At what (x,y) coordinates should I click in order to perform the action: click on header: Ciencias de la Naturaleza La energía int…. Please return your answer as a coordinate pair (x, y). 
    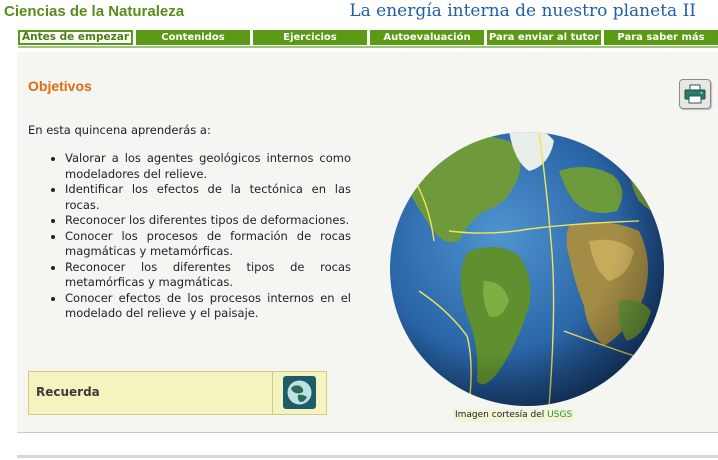
    Looking at the image, I should click on (359, 14).